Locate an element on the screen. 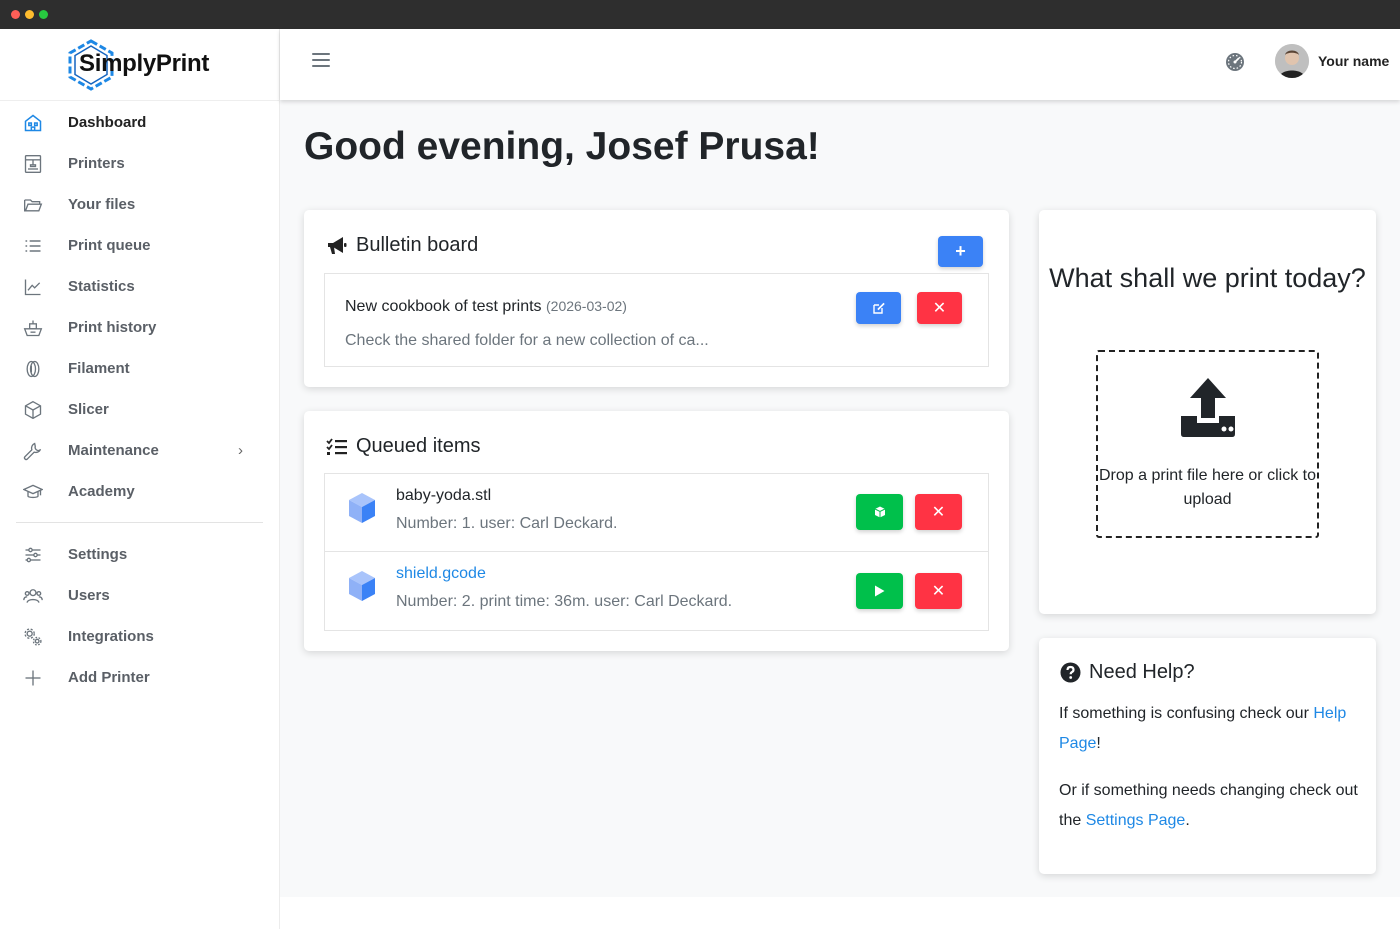 The height and width of the screenshot is (929, 1400). sidebar-item-maintenance: Maintenance › is located at coordinates (139, 450).